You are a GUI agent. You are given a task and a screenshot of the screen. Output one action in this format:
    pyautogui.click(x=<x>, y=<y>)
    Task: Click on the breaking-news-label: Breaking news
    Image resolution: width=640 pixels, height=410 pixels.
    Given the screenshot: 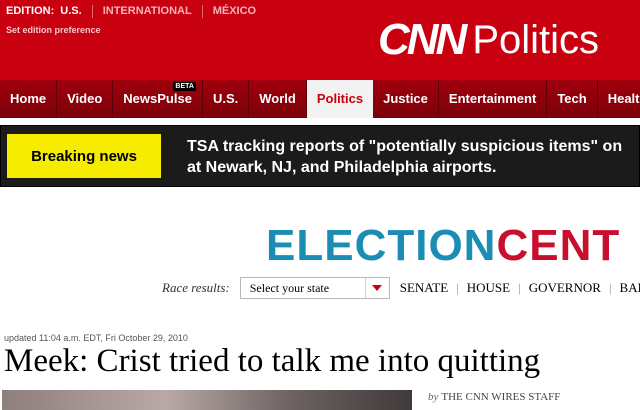 What is the action you would take?
    pyautogui.click(x=84, y=156)
    